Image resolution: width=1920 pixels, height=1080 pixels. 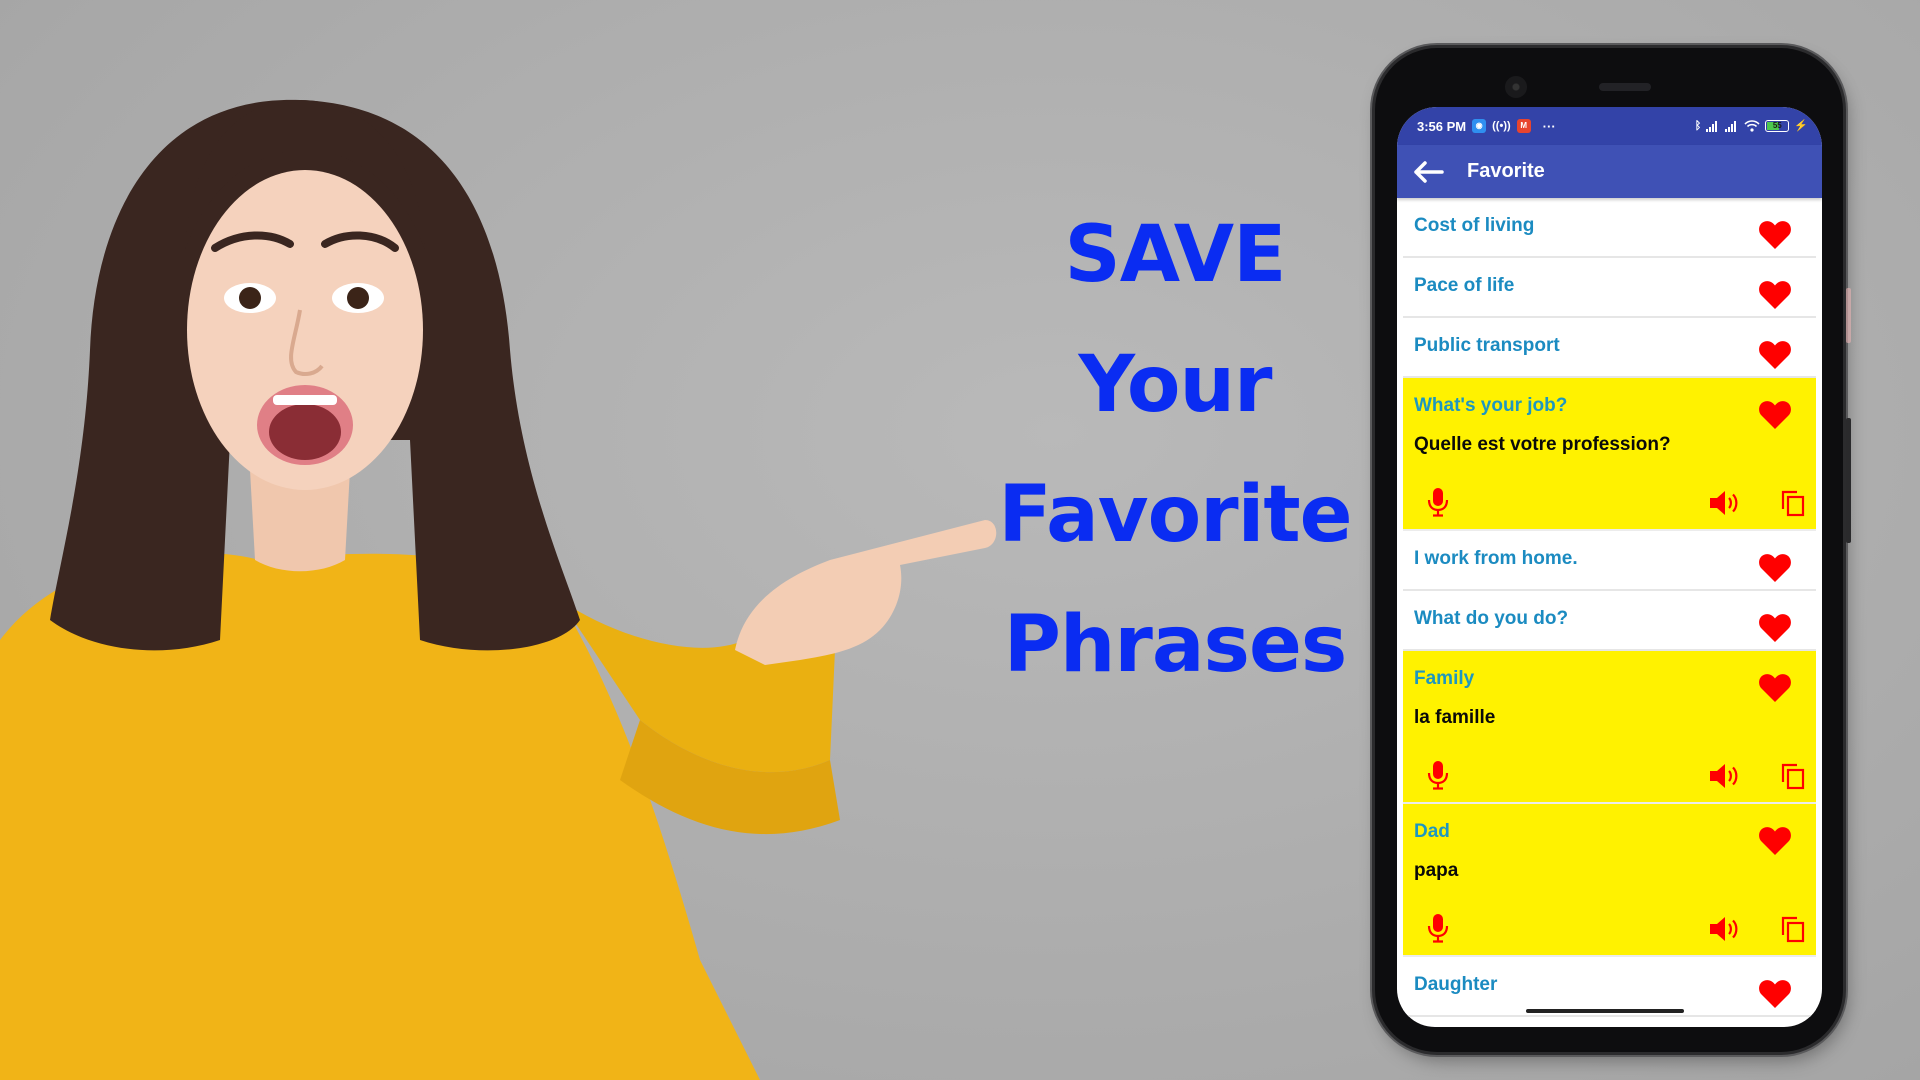 I want to click on app-bar: Favorite, so click(x=1609, y=171).